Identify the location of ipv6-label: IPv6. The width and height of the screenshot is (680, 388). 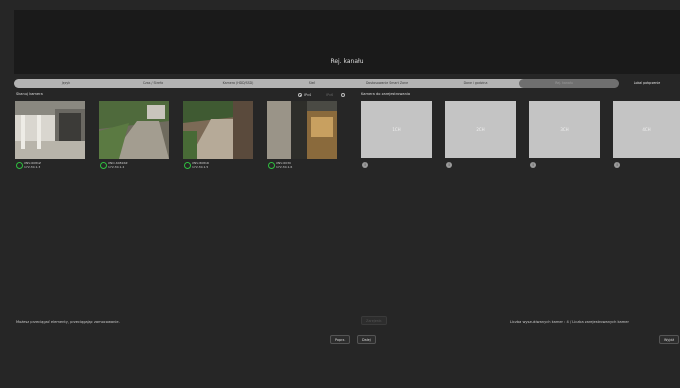
(330, 95).